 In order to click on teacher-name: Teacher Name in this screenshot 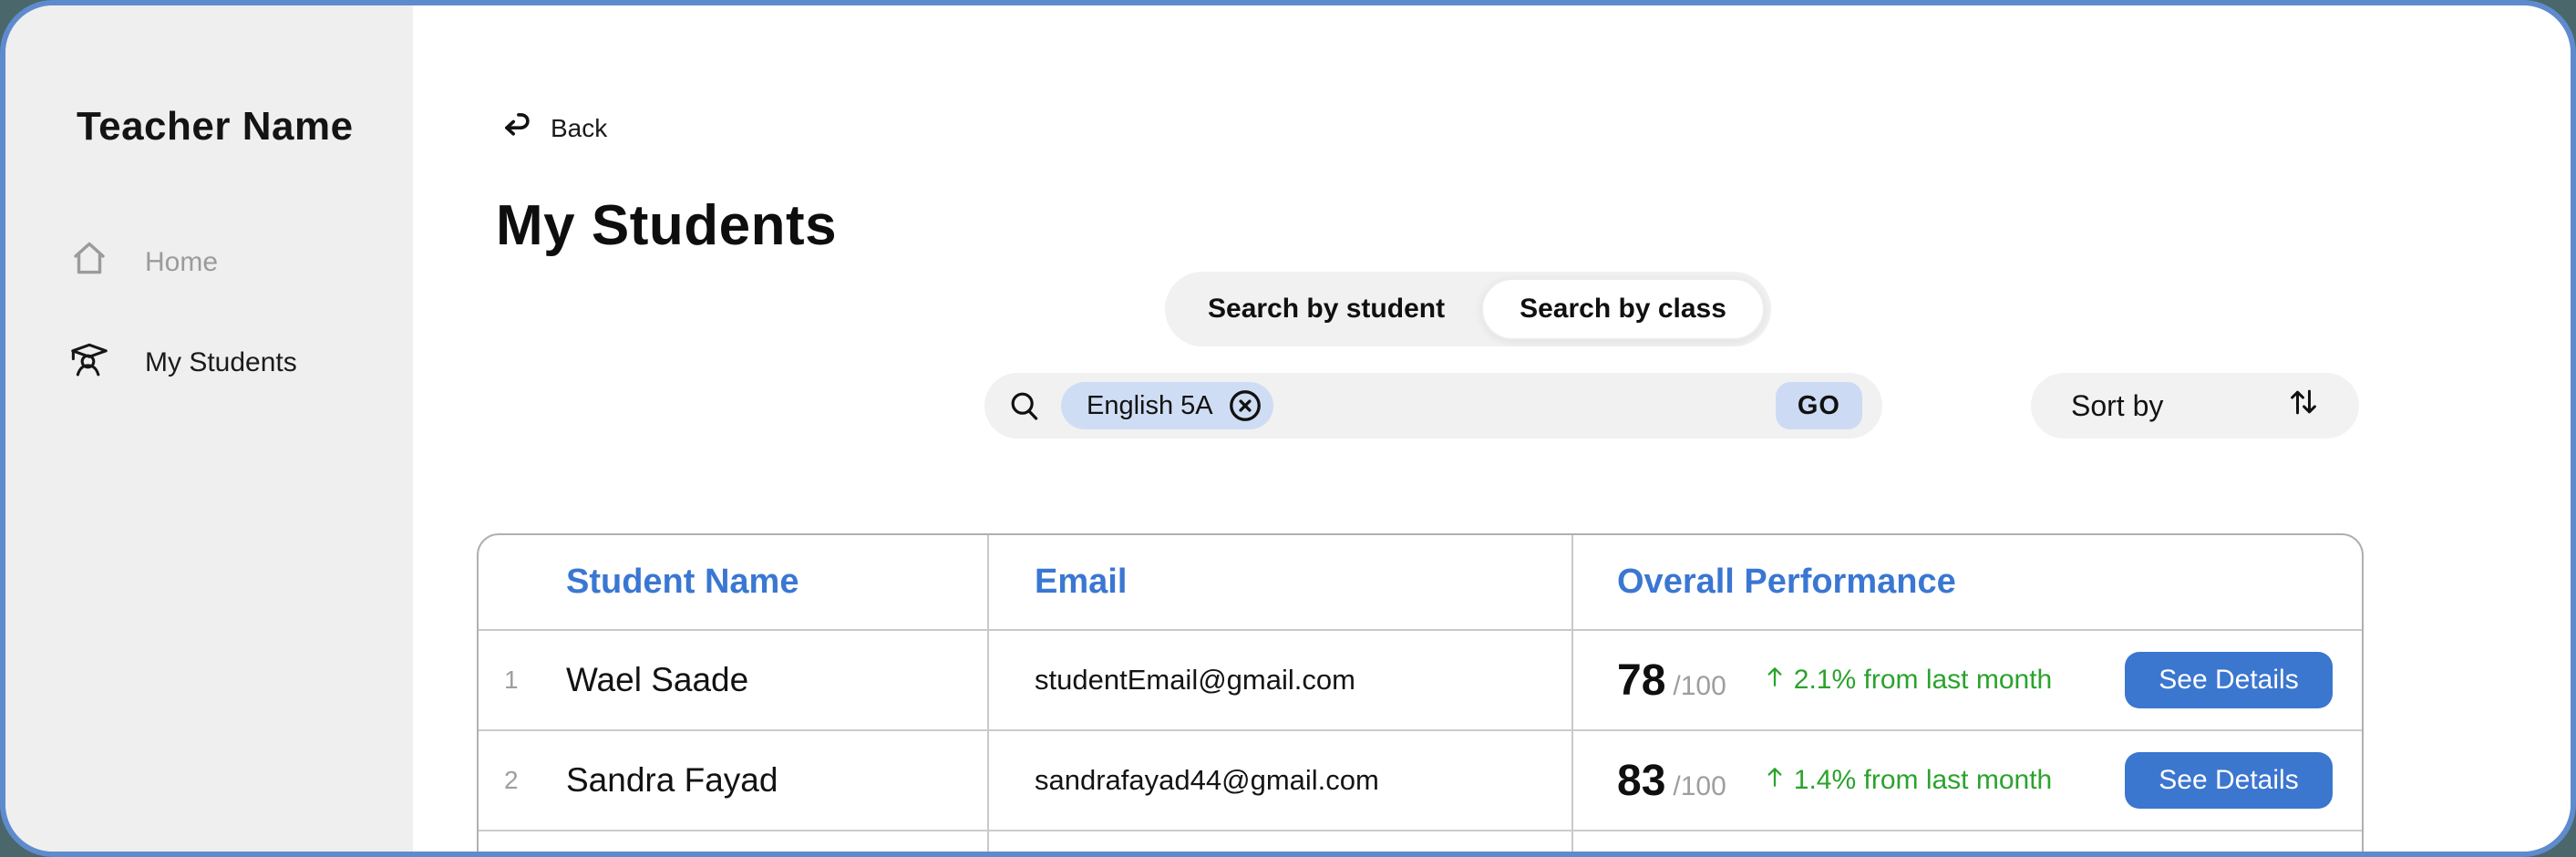, I will do `click(215, 127)`.